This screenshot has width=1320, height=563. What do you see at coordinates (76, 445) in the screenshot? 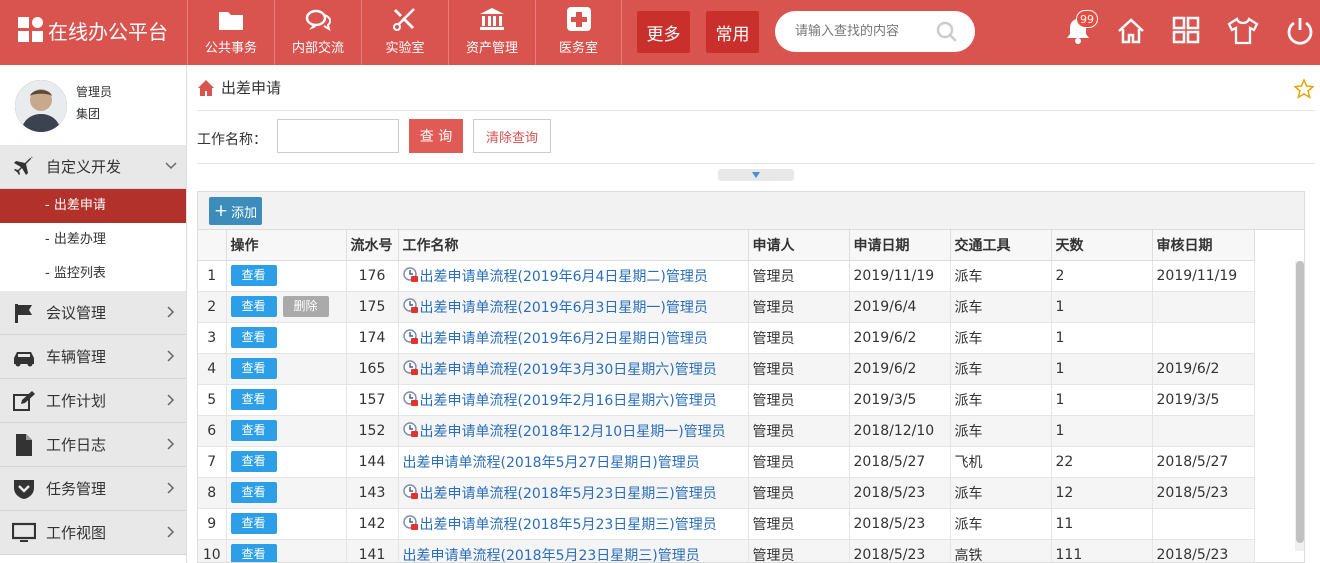
I see `sidebar-group-label: 工作日志` at bounding box center [76, 445].